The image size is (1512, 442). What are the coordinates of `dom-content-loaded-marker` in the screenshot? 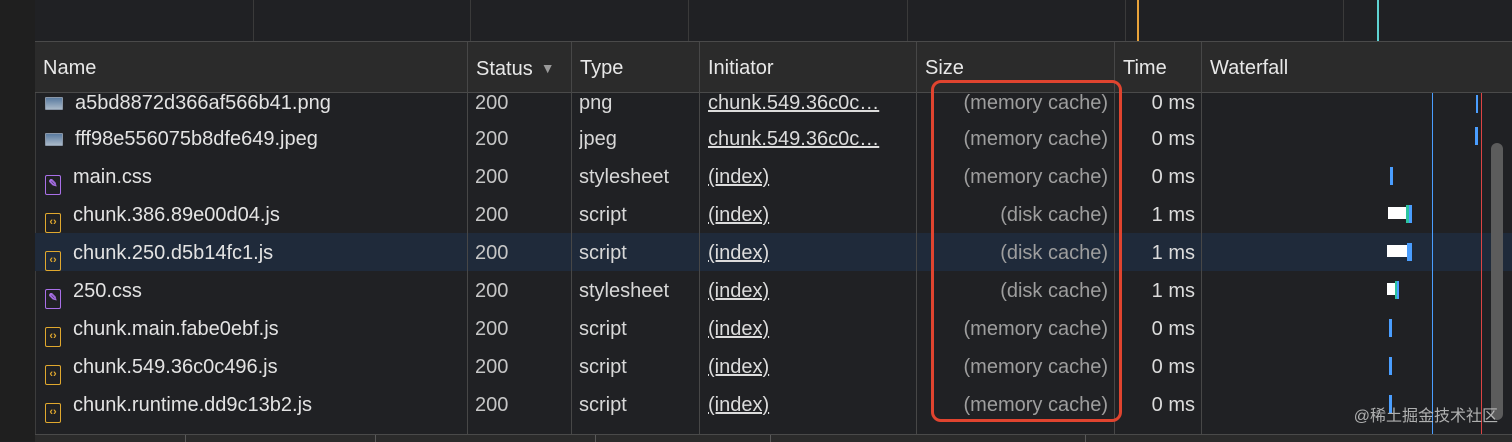 It's located at (1138, 20).